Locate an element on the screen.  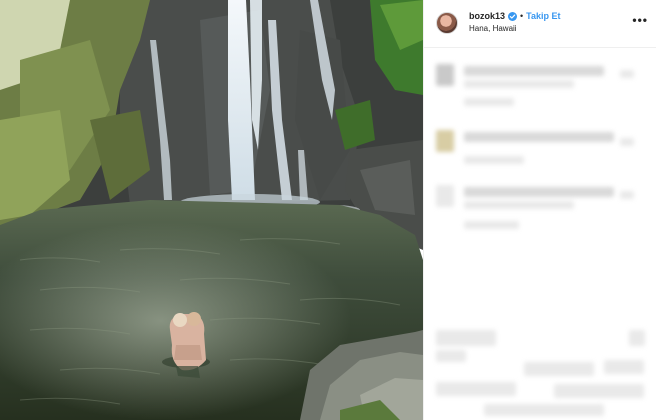
post-header: bozok13 • Takip Et Hana, Hawaii ••• is located at coordinates (540, 24).